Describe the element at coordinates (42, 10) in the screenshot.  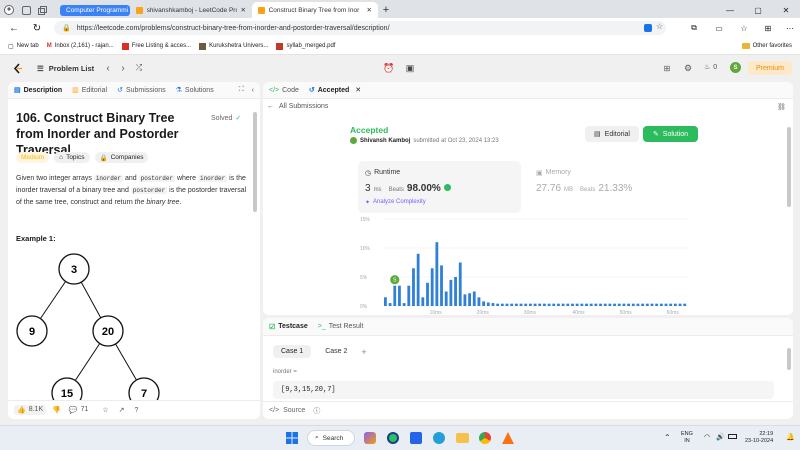
I see `tab-actions-icon` at that location.